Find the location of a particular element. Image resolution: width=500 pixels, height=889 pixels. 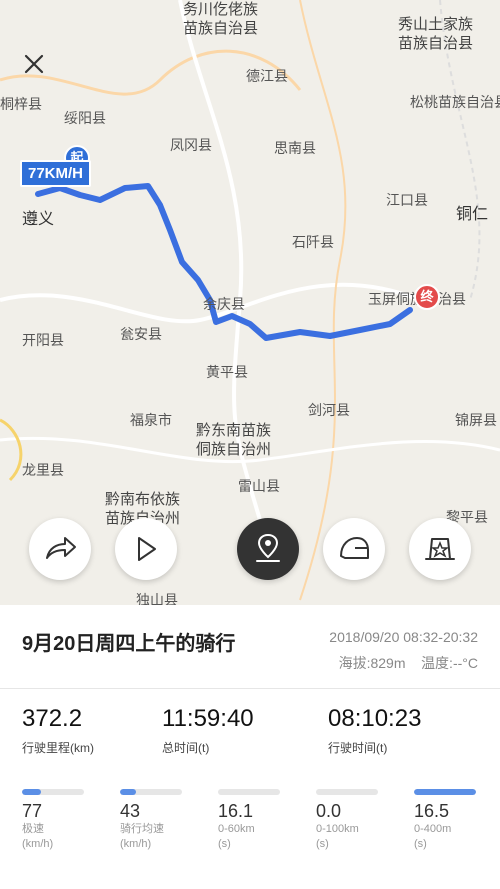

metric-value: 43 is located at coordinates (130, 811).